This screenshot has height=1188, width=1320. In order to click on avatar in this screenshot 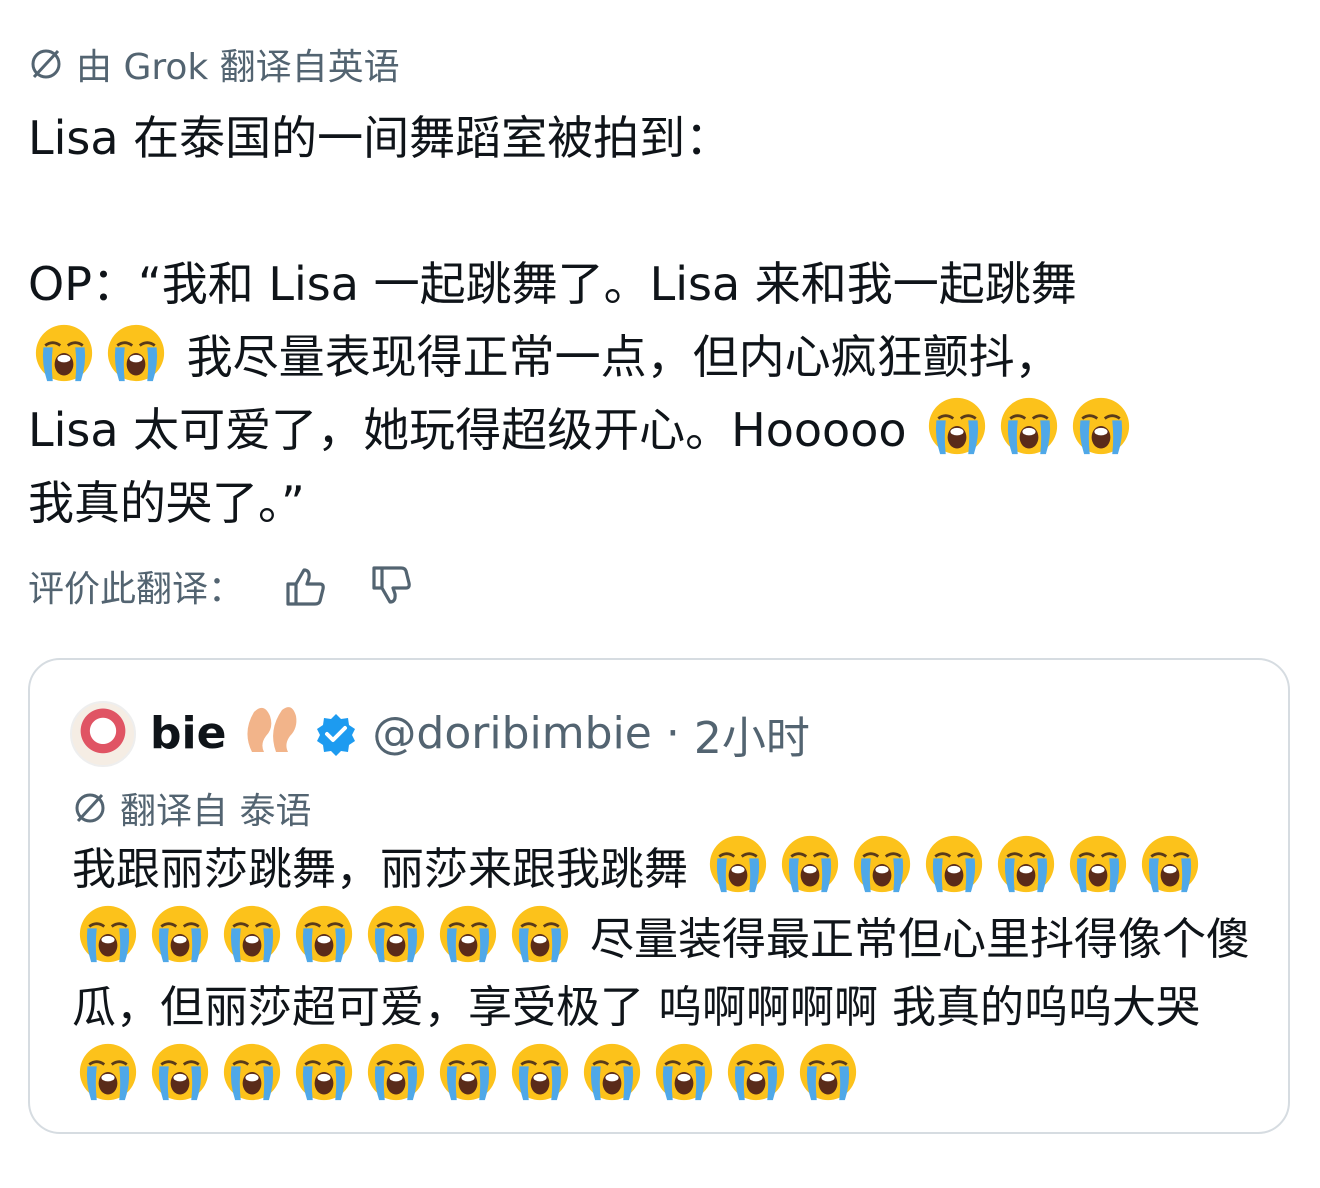, I will do `click(103, 733)`.